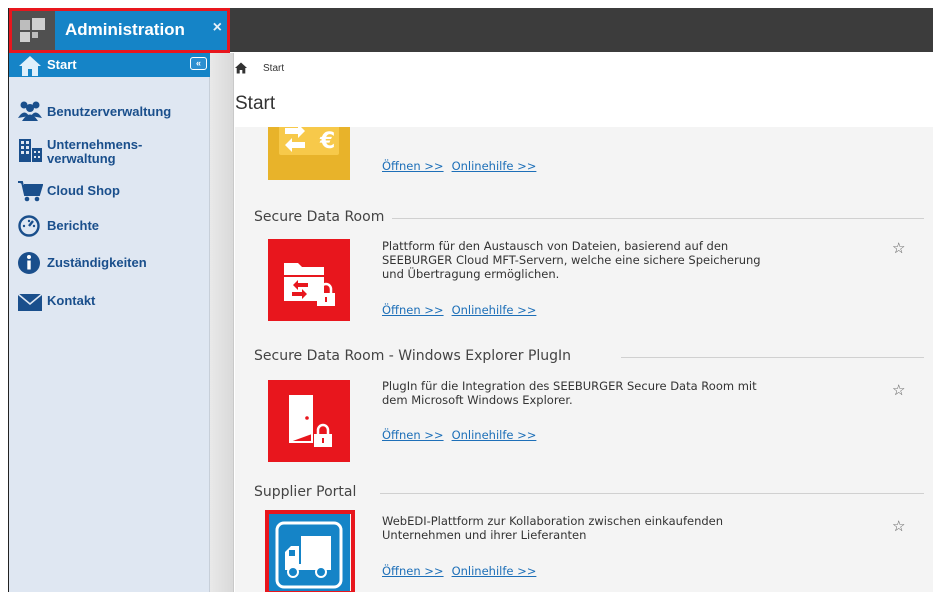  Describe the element at coordinates (29, 226) in the screenshot. I see `gauge-icon` at that location.